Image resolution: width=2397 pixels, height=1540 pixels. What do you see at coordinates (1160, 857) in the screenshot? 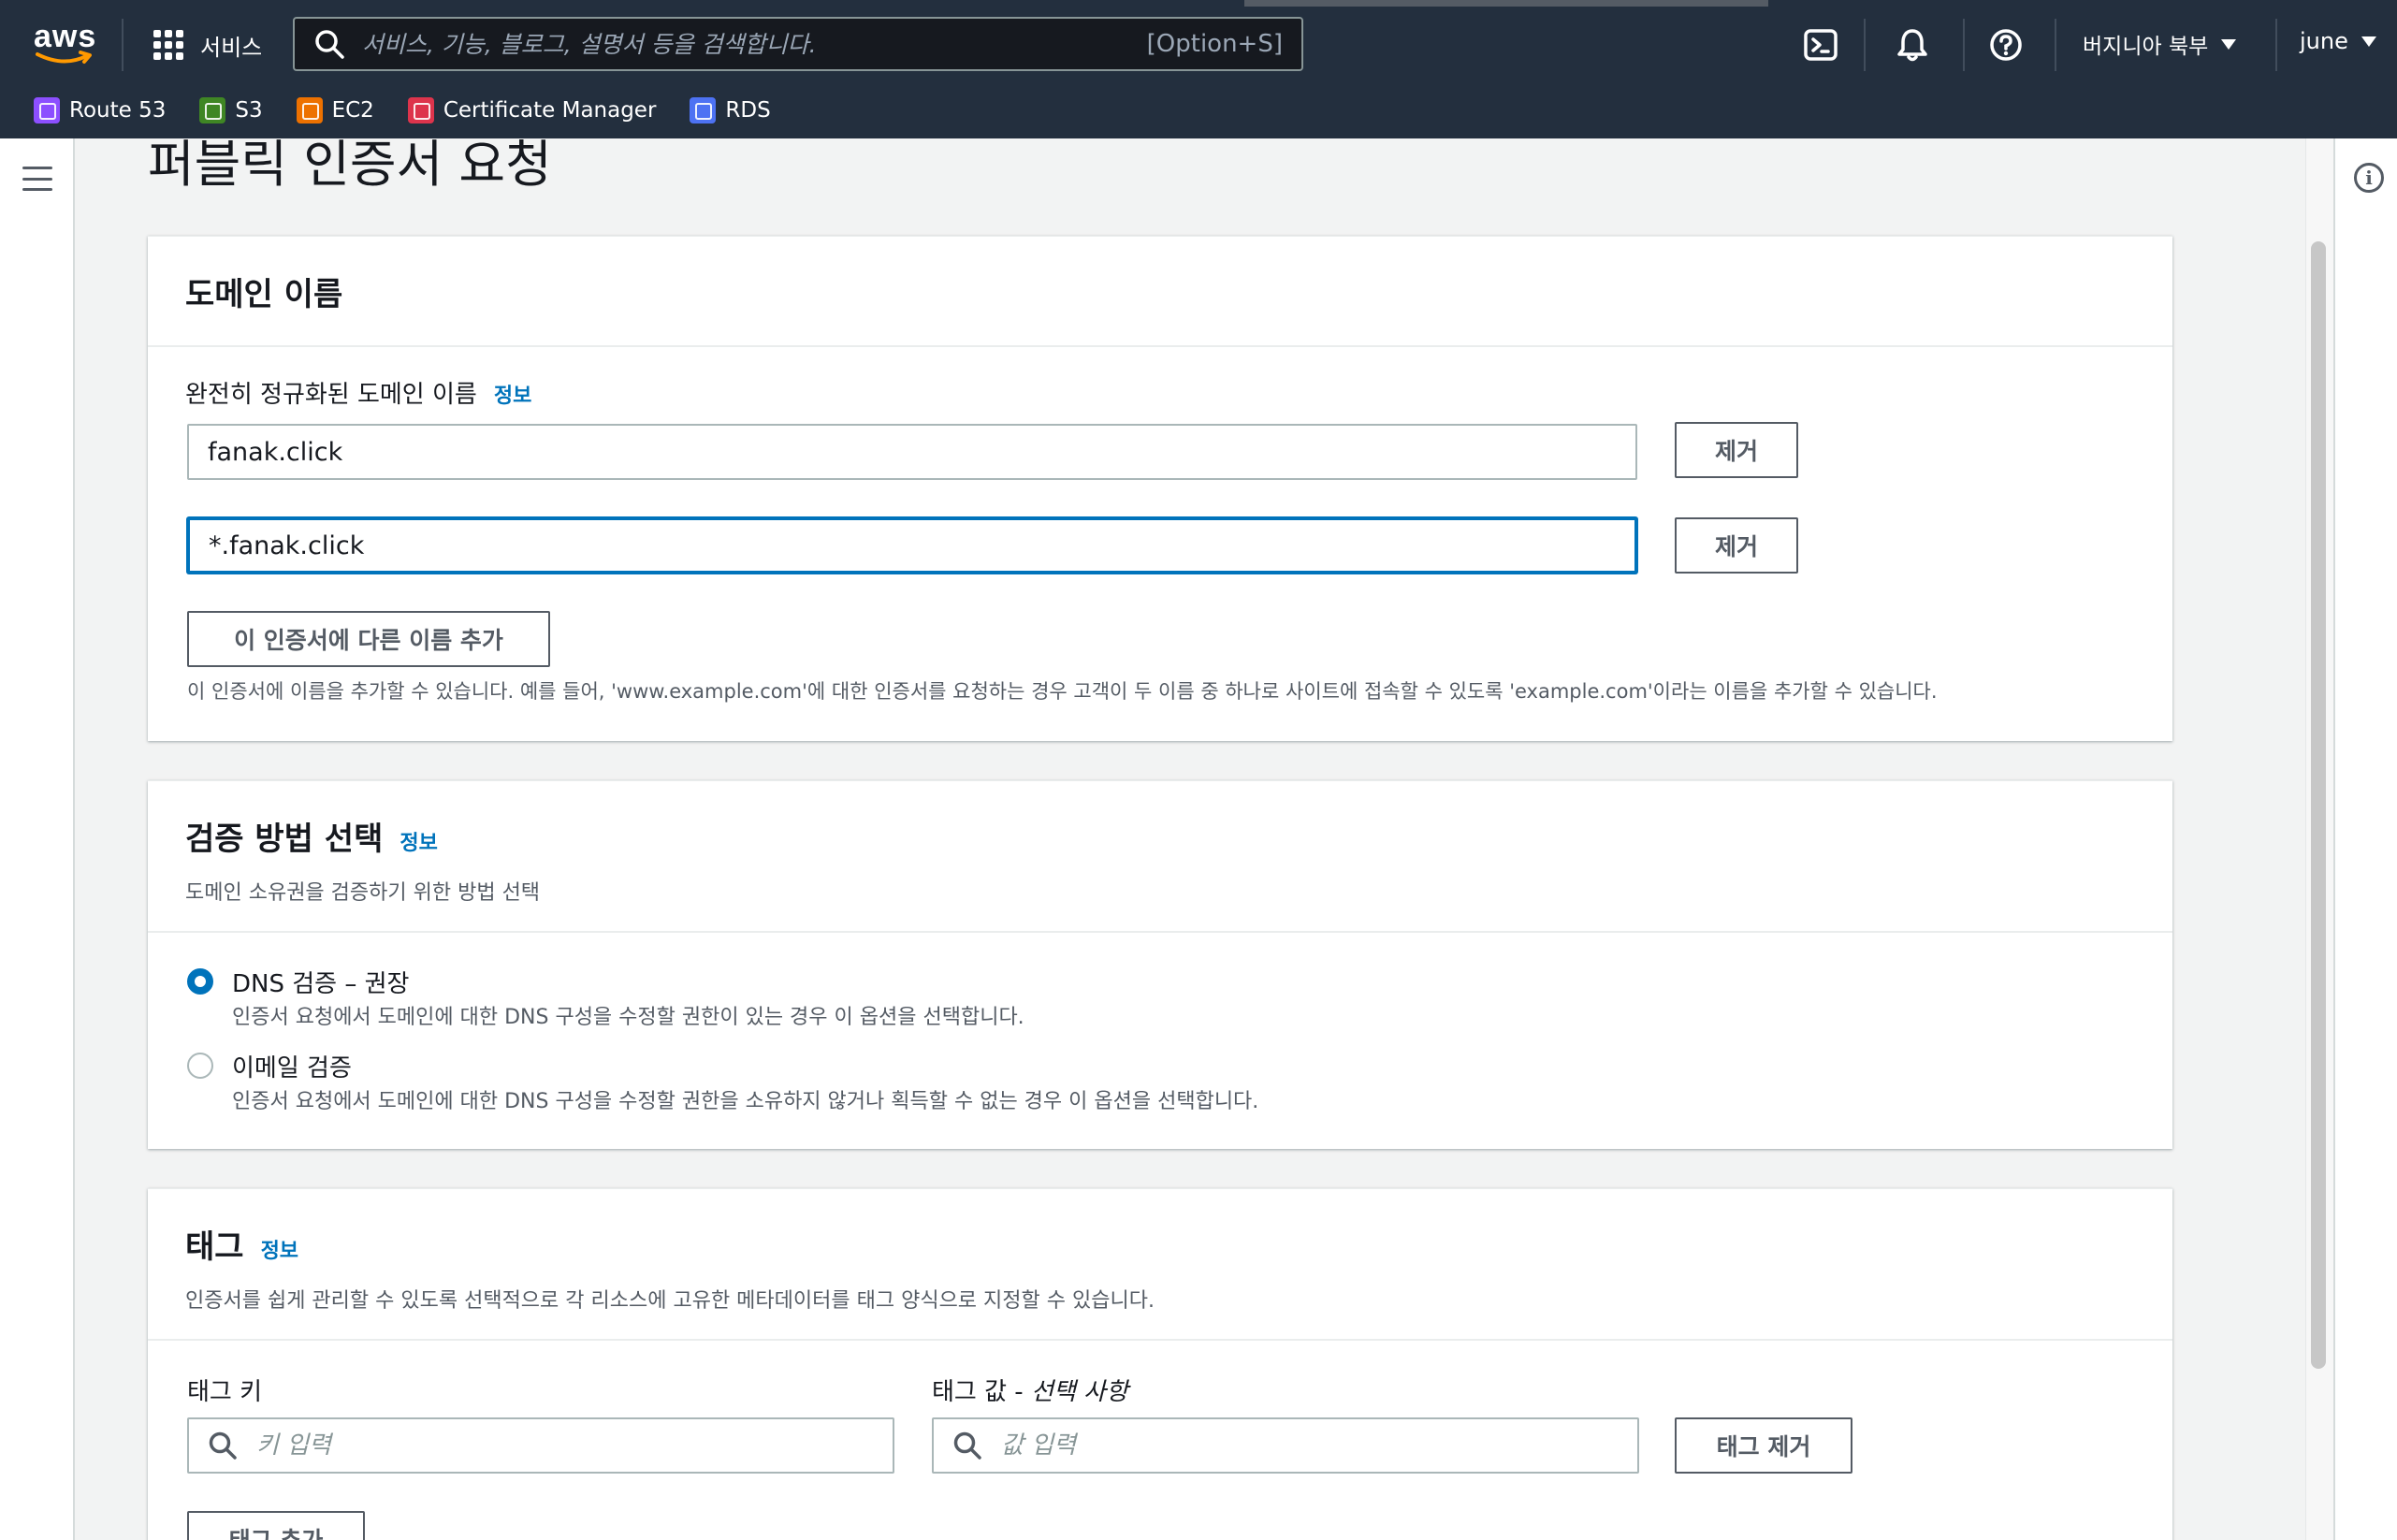
I see `validation-method-header: 검증 방법 선택 정보 도메인 소유권을 검증하기 위한 방법 선택` at bounding box center [1160, 857].